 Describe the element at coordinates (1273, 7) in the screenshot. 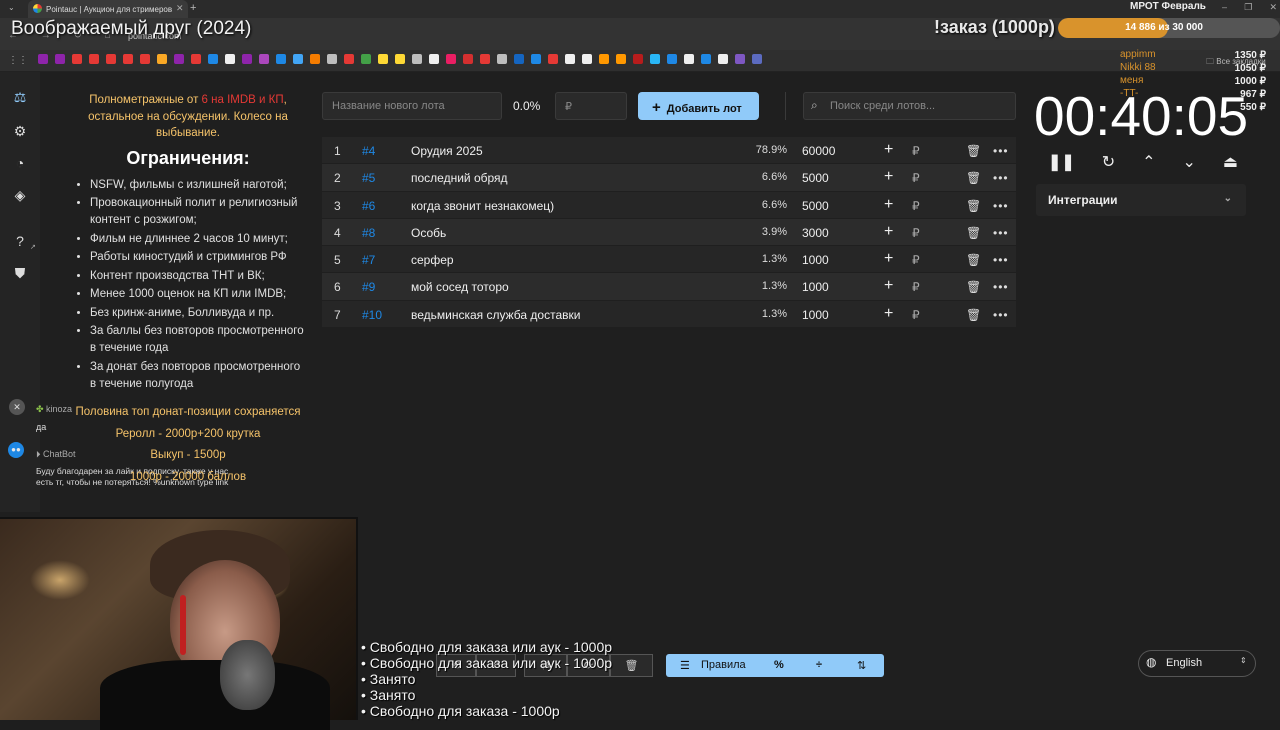

I see `close-window-icon: ✕` at that location.